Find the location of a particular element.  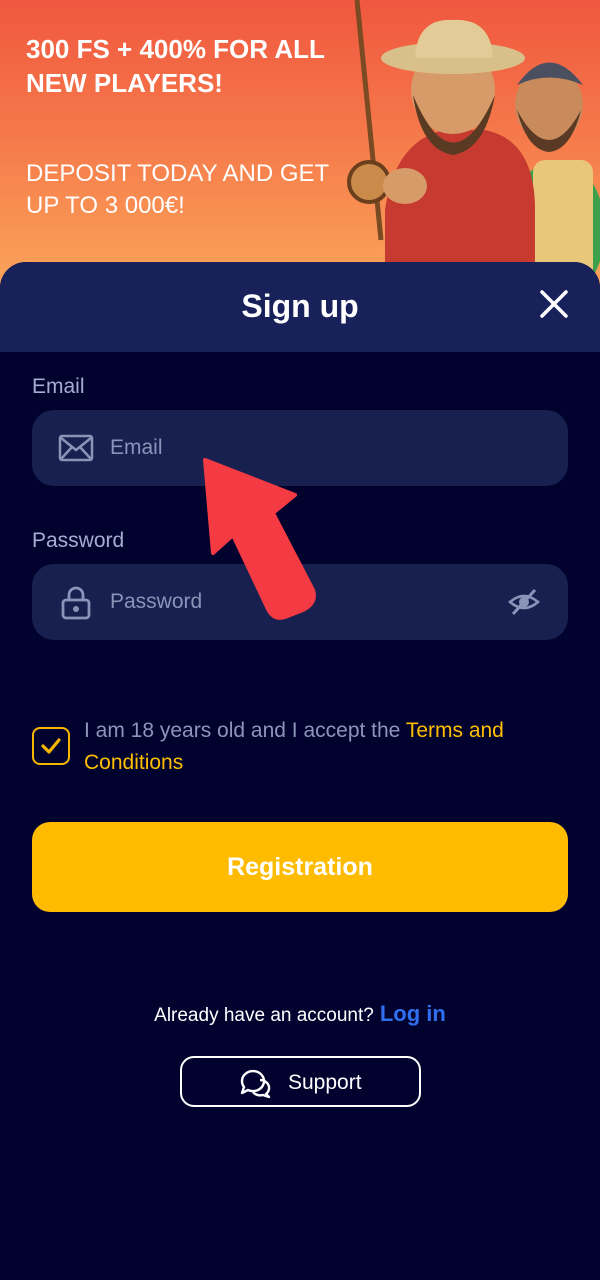

terms-statement: I am 18 years old and I accept the is located at coordinates (245, 730).